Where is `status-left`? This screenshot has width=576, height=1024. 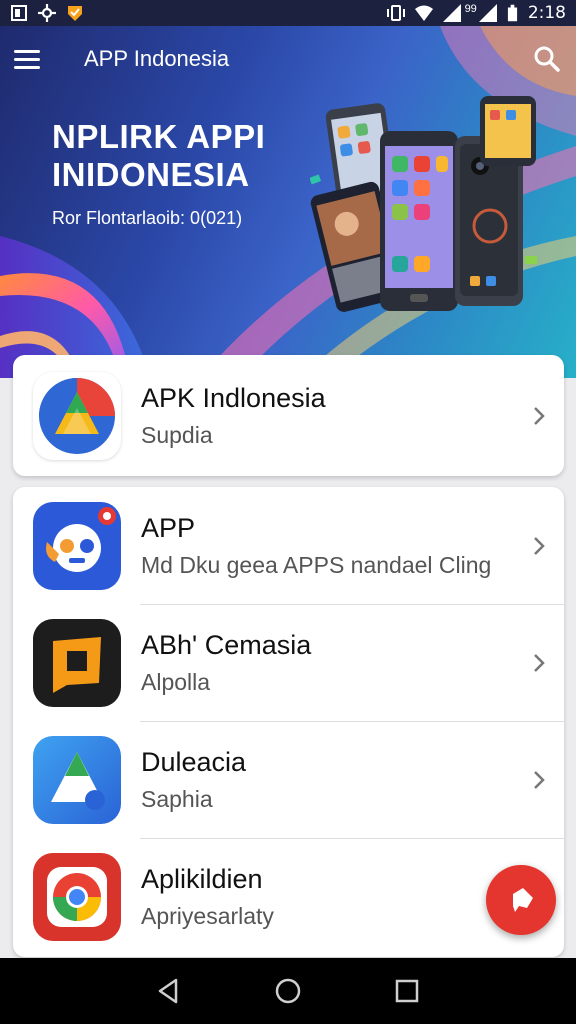 status-left is located at coordinates (47, 13).